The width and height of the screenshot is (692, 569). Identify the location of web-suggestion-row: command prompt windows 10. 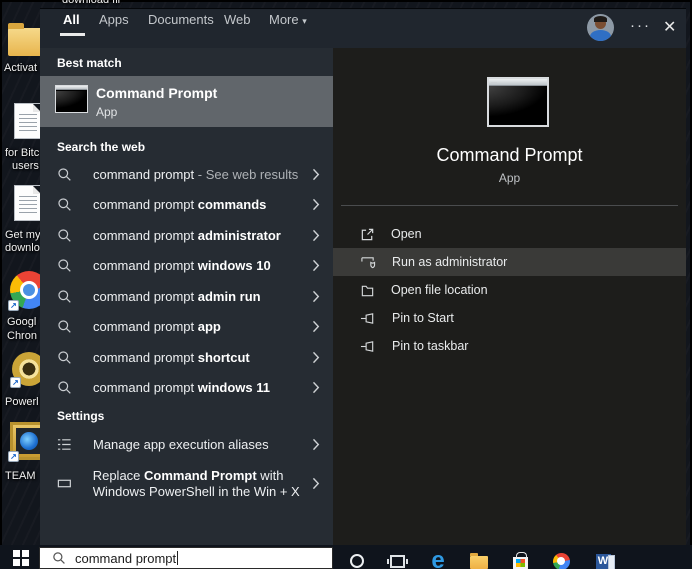
(186, 266).